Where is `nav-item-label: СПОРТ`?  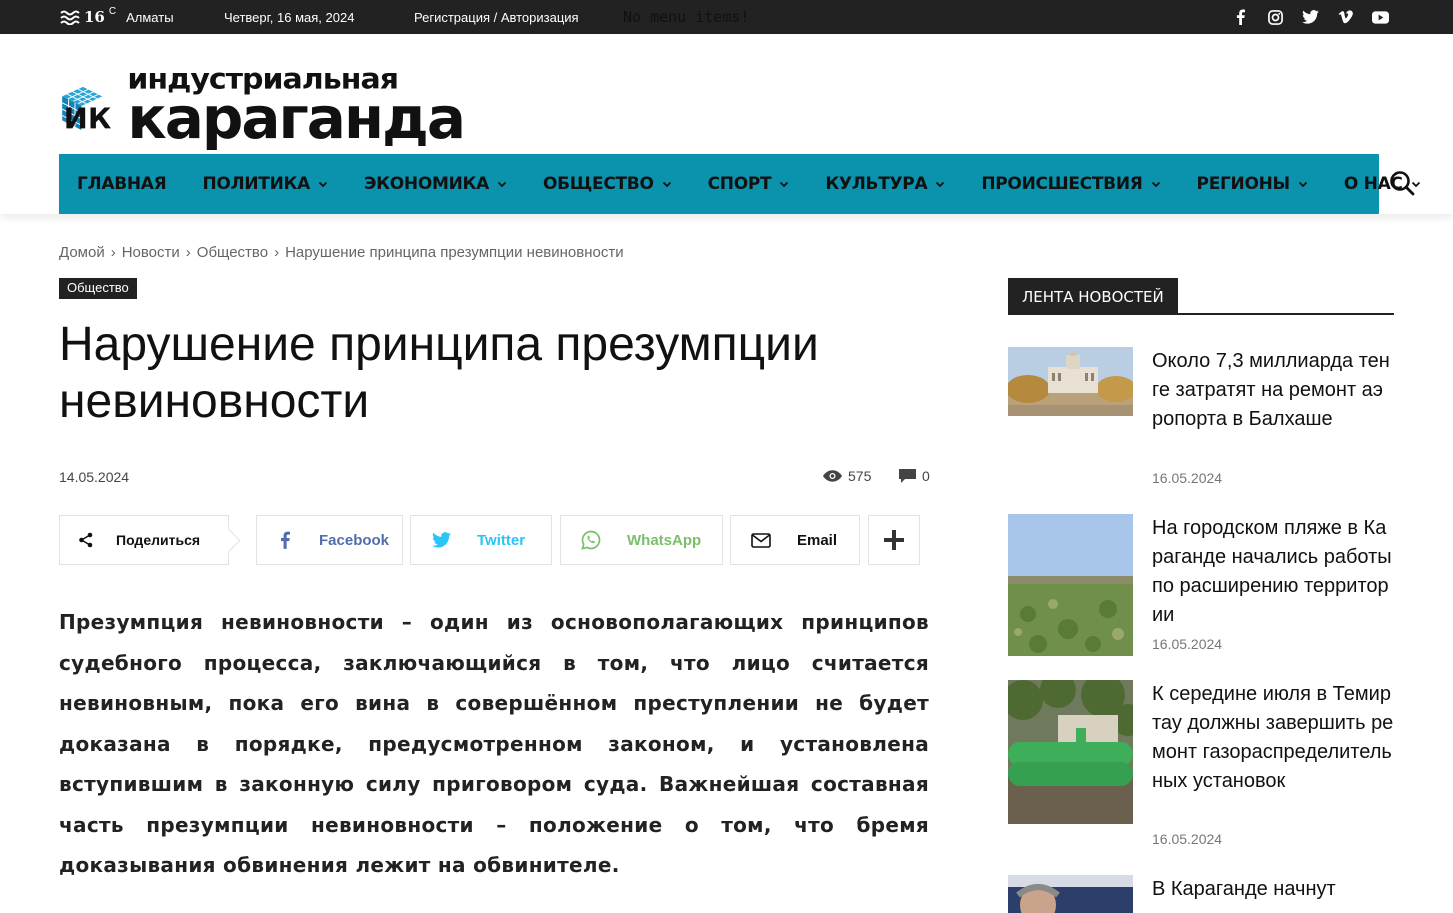
nav-item-label: СПОРТ is located at coordinates (739, 184).